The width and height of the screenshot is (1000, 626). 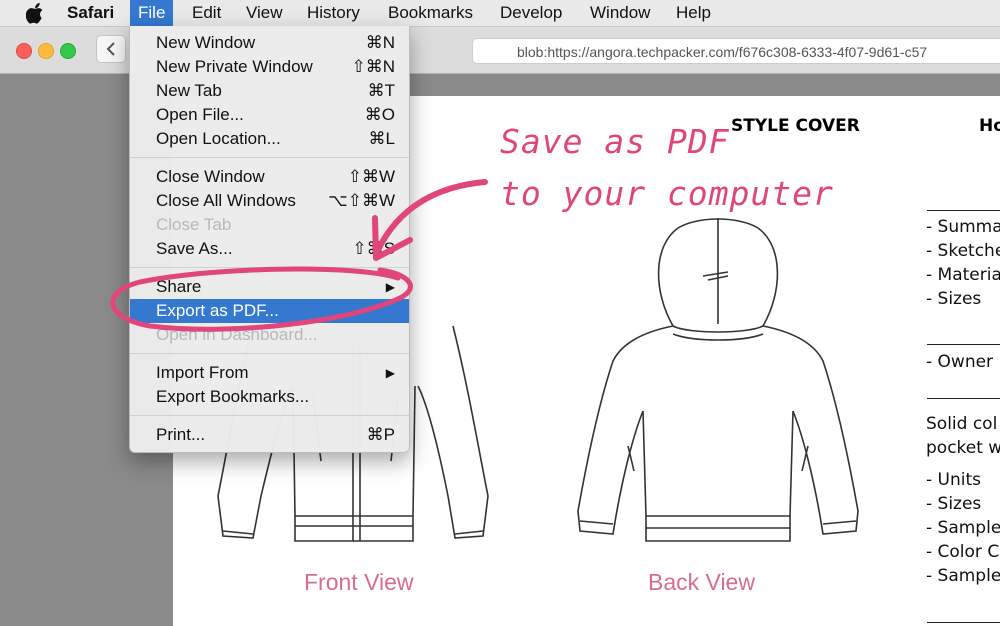 I want to click on menu-item-close-window: Close Window ⇧⌘W, so click(x=269, y=177).